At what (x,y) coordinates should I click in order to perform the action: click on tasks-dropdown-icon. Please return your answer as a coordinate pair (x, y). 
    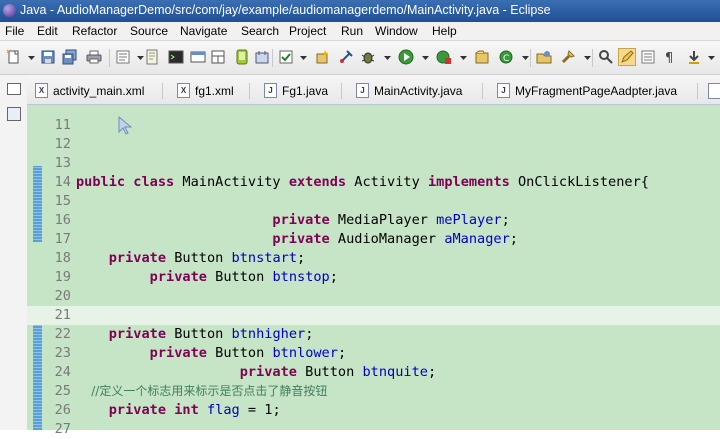
    Looking at the image, I should click on (138, 57).